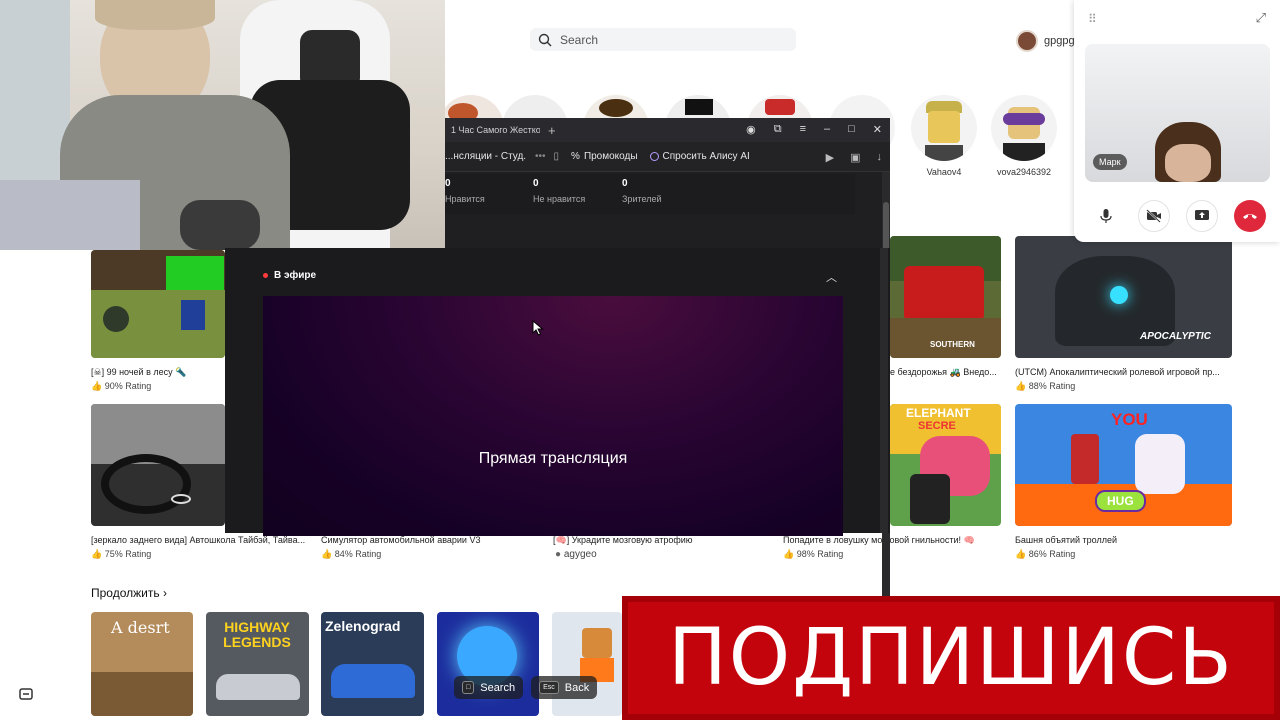 This screenshot has width=1280, height=720. I want to click on thumb-text: APOCALYPTIC, so click(1175, 336).